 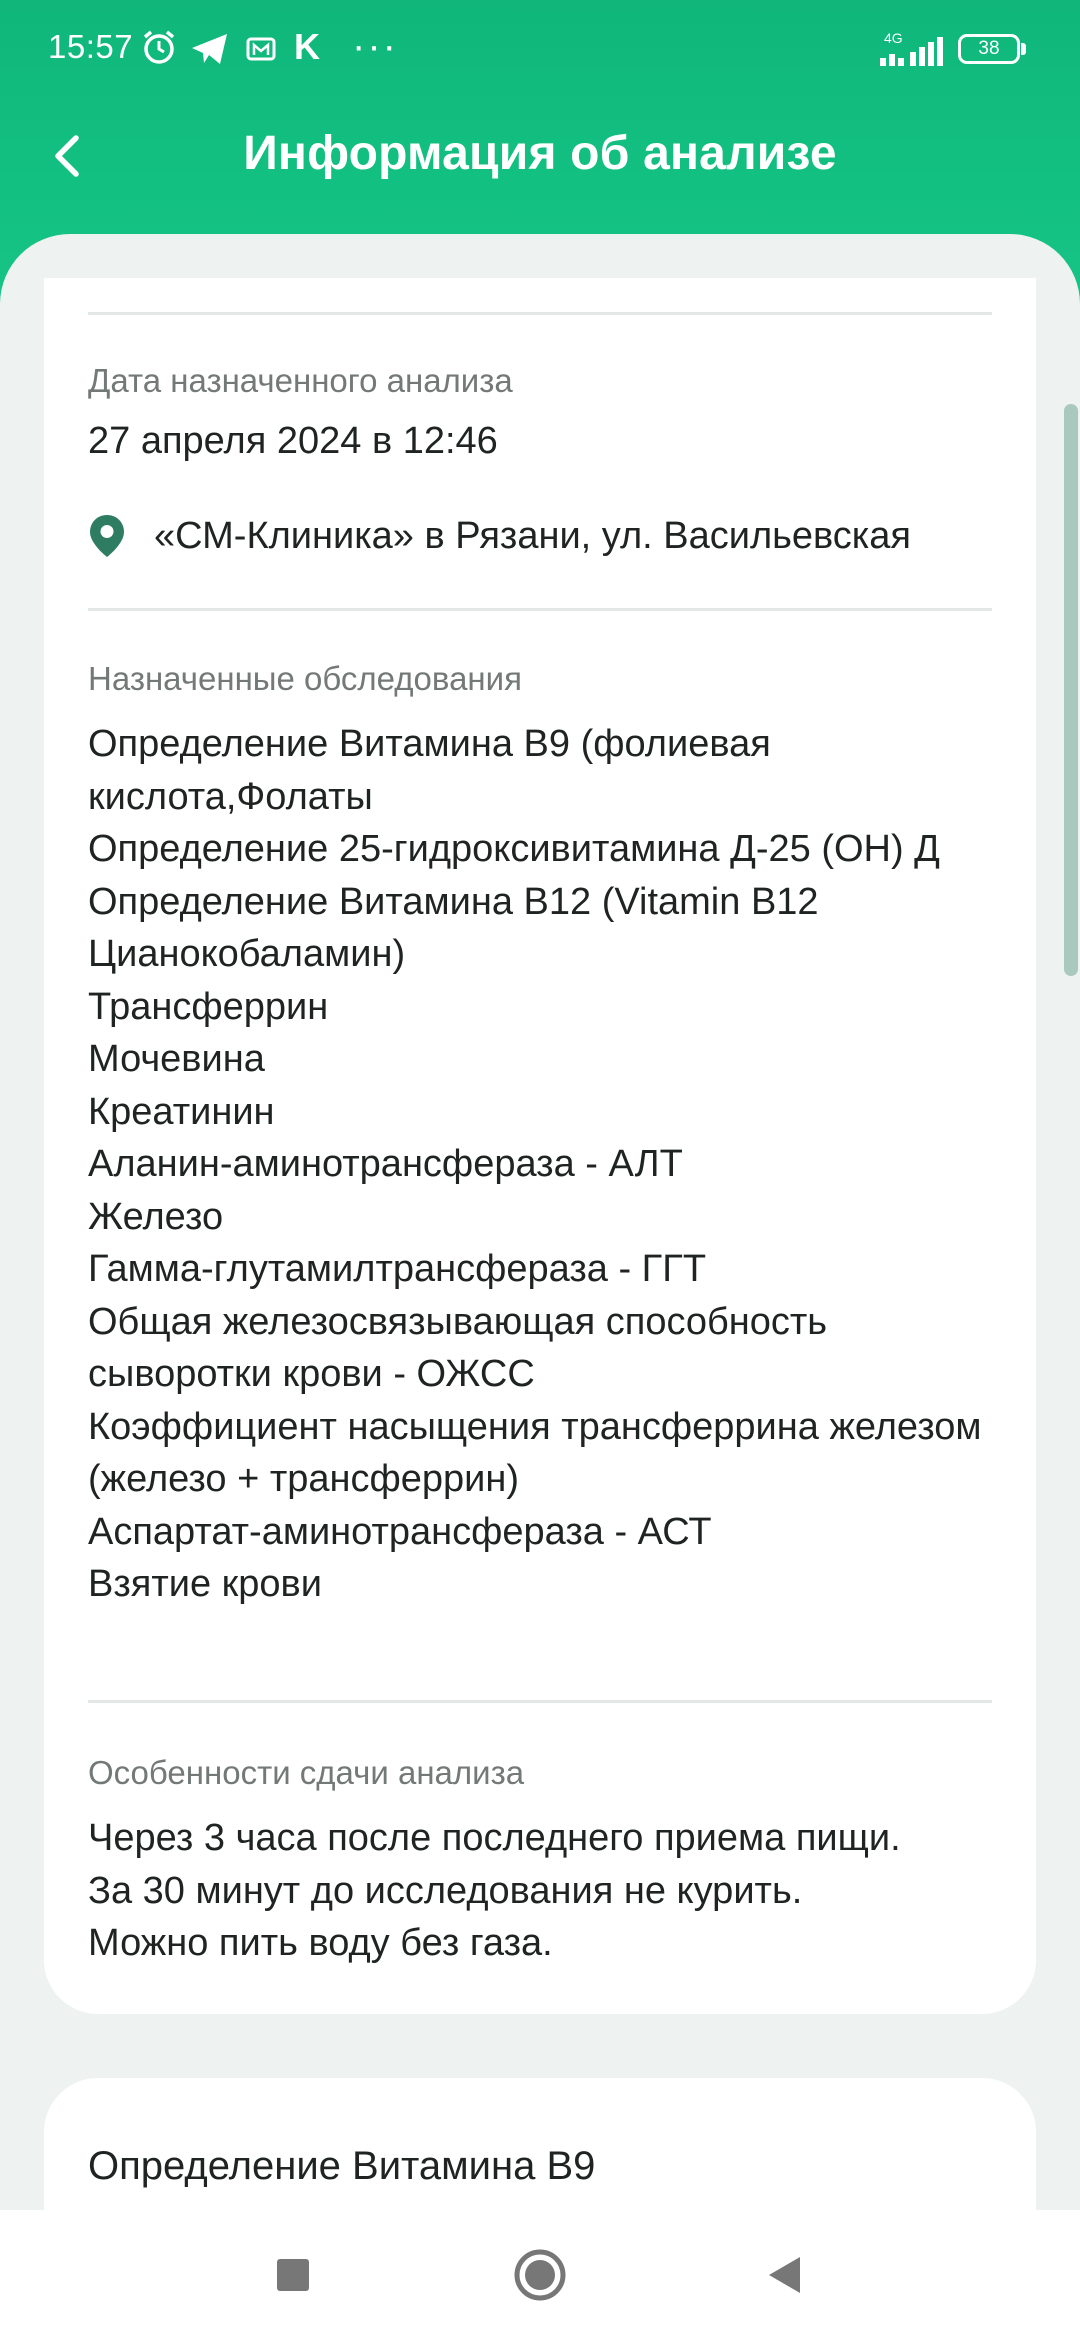 I want to click on date-label: Дата назначенного анализа, so click(x=300, y=380).